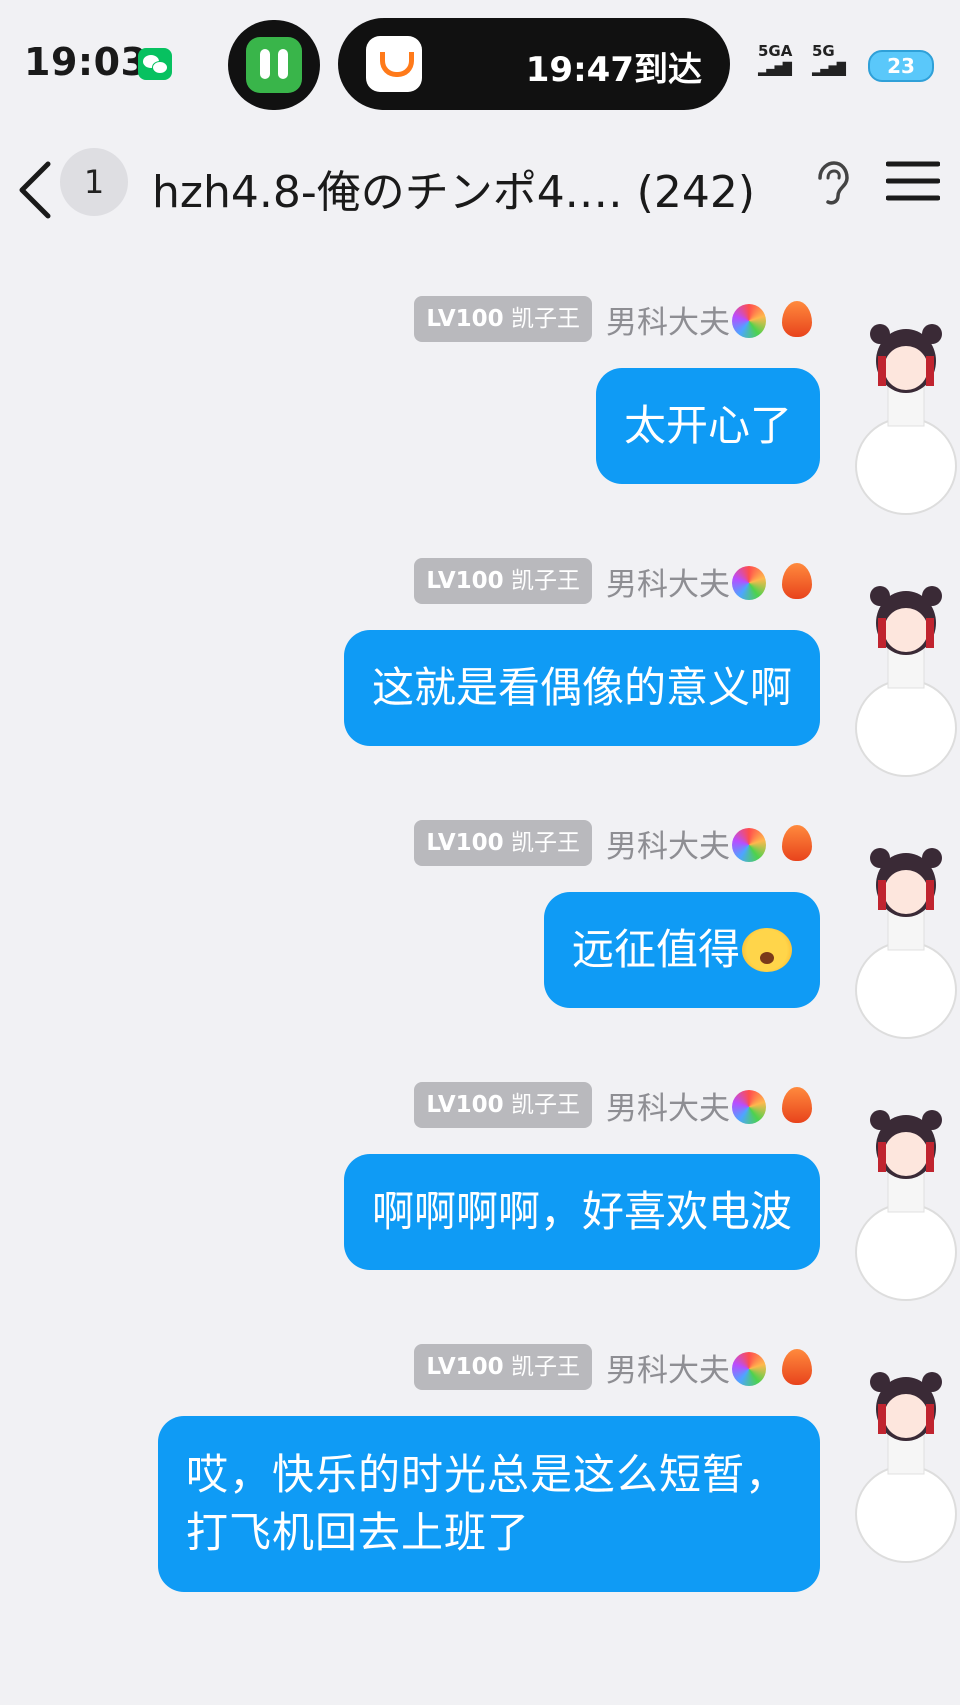 The image size is (960, 1705). I want to click on menu-icon, so click(913, 181).